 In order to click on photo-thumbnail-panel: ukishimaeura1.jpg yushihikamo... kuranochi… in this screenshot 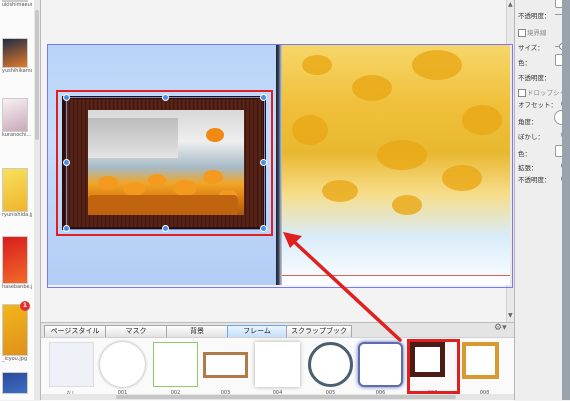, I will do `click(20, 200)`.